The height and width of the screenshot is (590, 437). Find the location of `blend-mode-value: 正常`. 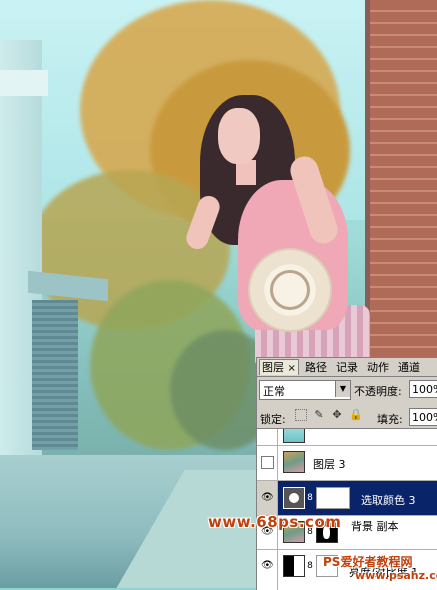

blend-mode-value: 正常 is located at coordinates (274, 391).